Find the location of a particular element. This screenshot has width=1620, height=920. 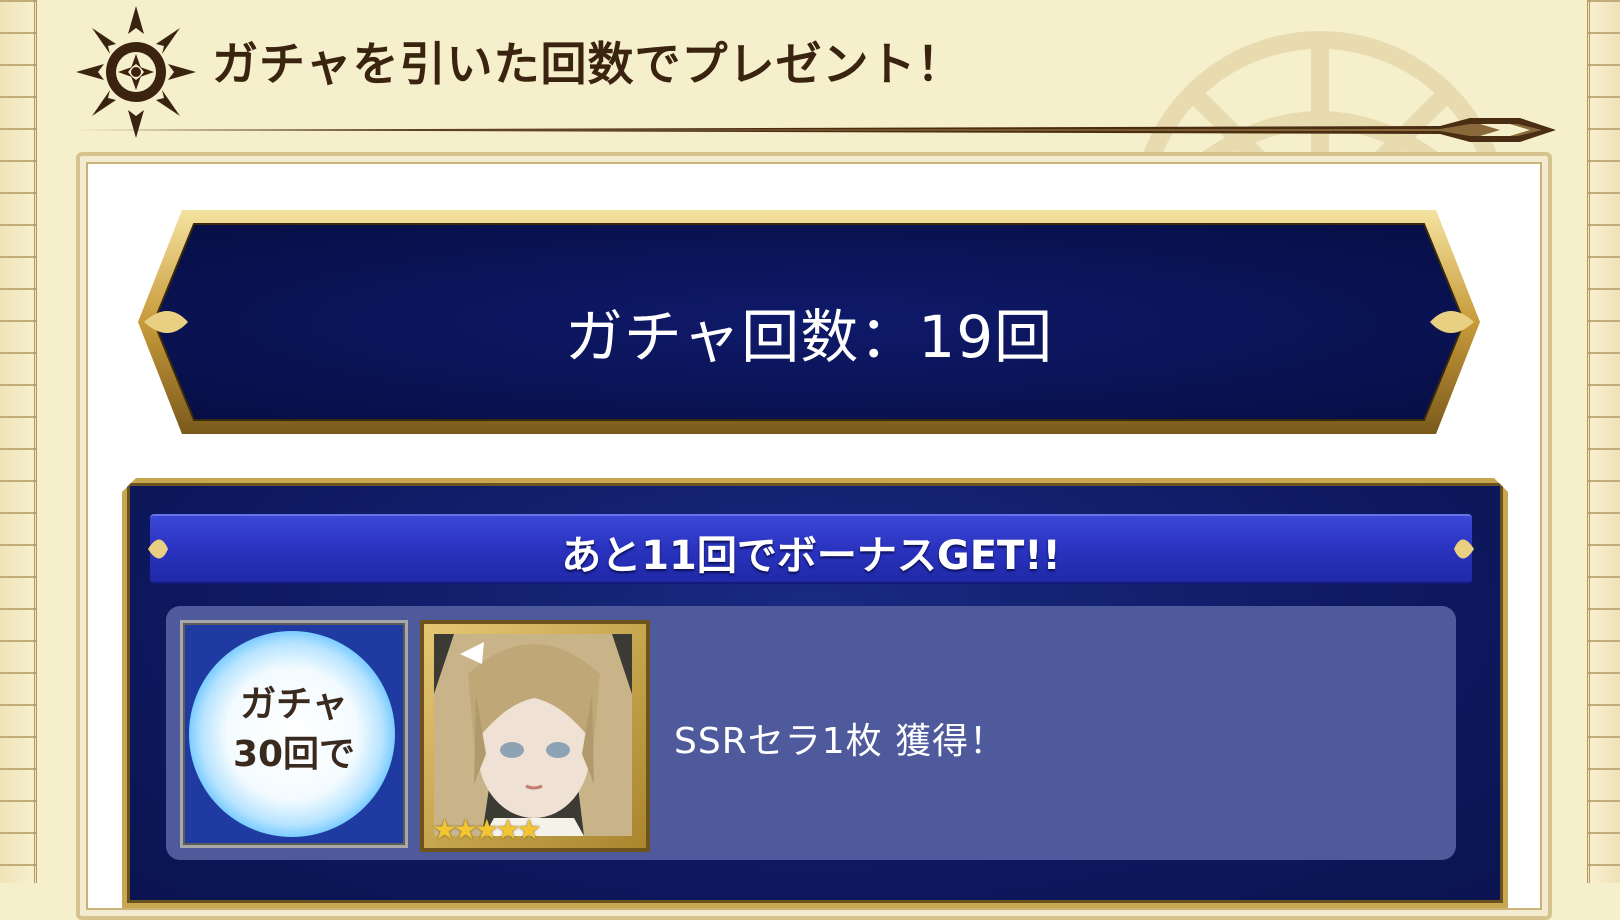

rarity-star-icon: ★ is located at coordinates (529, 829).